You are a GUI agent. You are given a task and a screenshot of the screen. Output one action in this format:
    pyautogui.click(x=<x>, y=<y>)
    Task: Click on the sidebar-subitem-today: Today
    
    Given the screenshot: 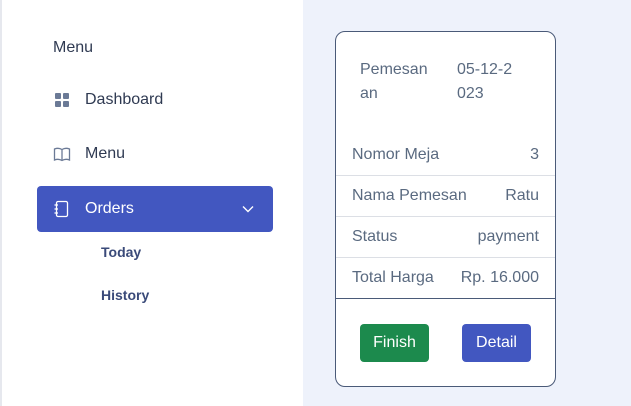 What is the action you would take?
    pyautogui.click(x=121, y=252)
    